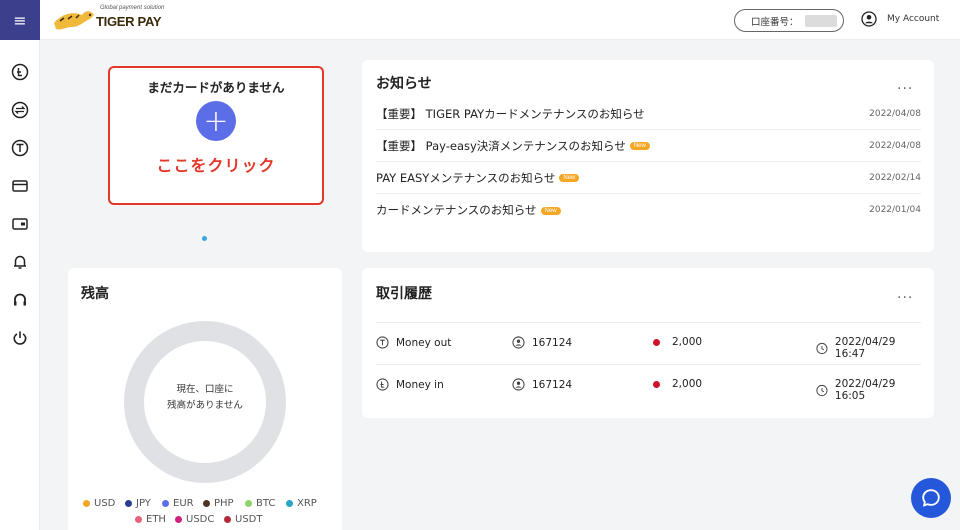  What do you see at coordinates (895, 210) in the screenshot?
I see `notice-date: 2022/01/04` at bounding box center [895, 210].